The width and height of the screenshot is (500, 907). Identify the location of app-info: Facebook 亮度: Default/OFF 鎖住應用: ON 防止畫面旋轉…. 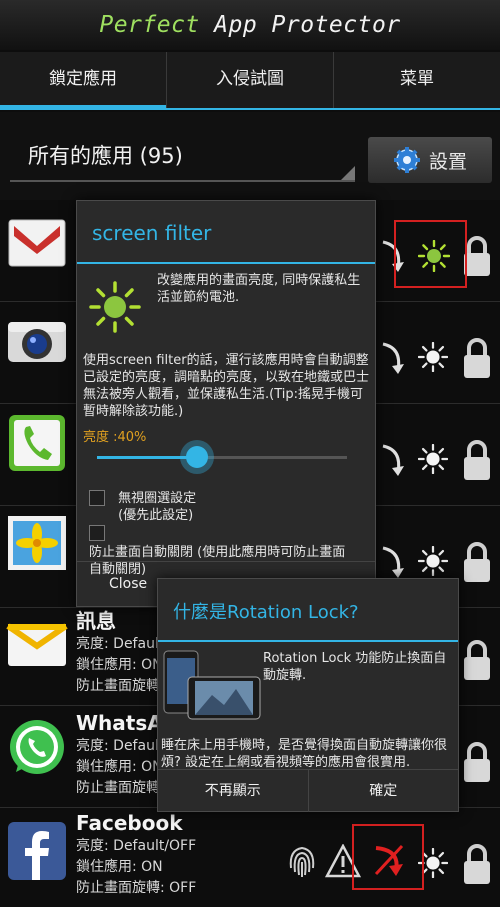
(136, 854).